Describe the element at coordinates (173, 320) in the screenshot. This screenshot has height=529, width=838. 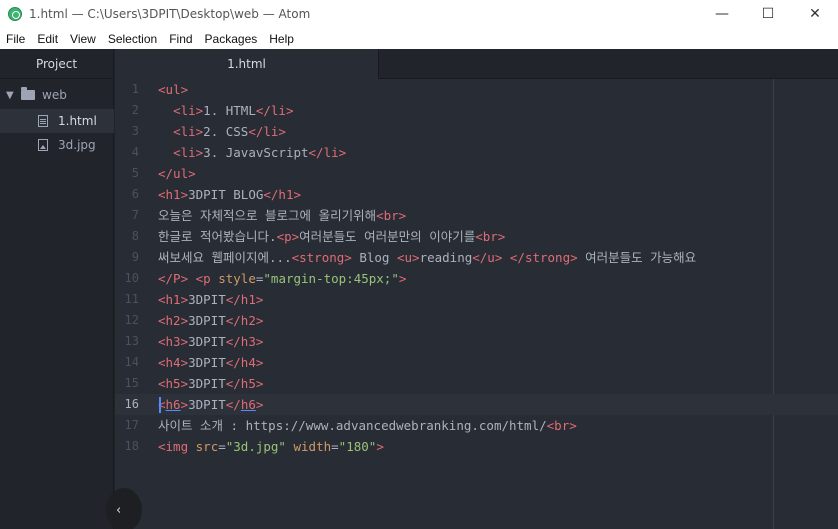
I see `code-token: <h2>` at that location.